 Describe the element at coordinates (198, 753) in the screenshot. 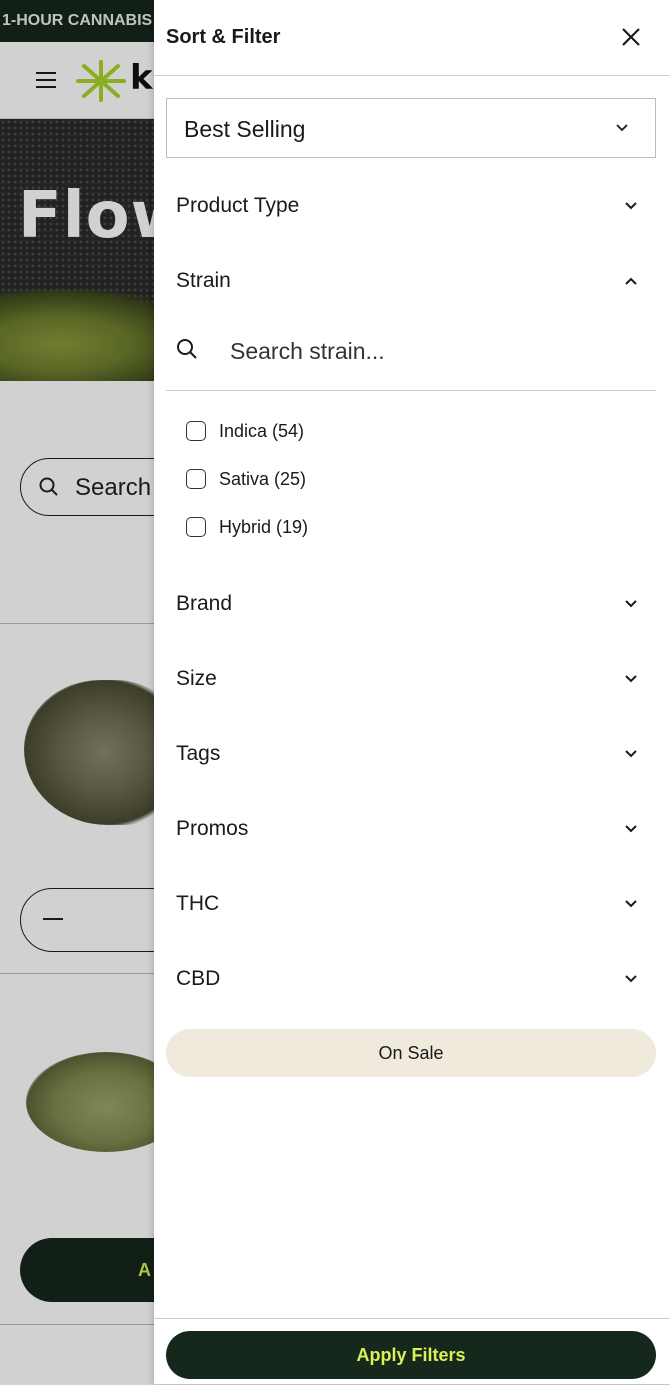

I see `section-label: Tags` at that location.